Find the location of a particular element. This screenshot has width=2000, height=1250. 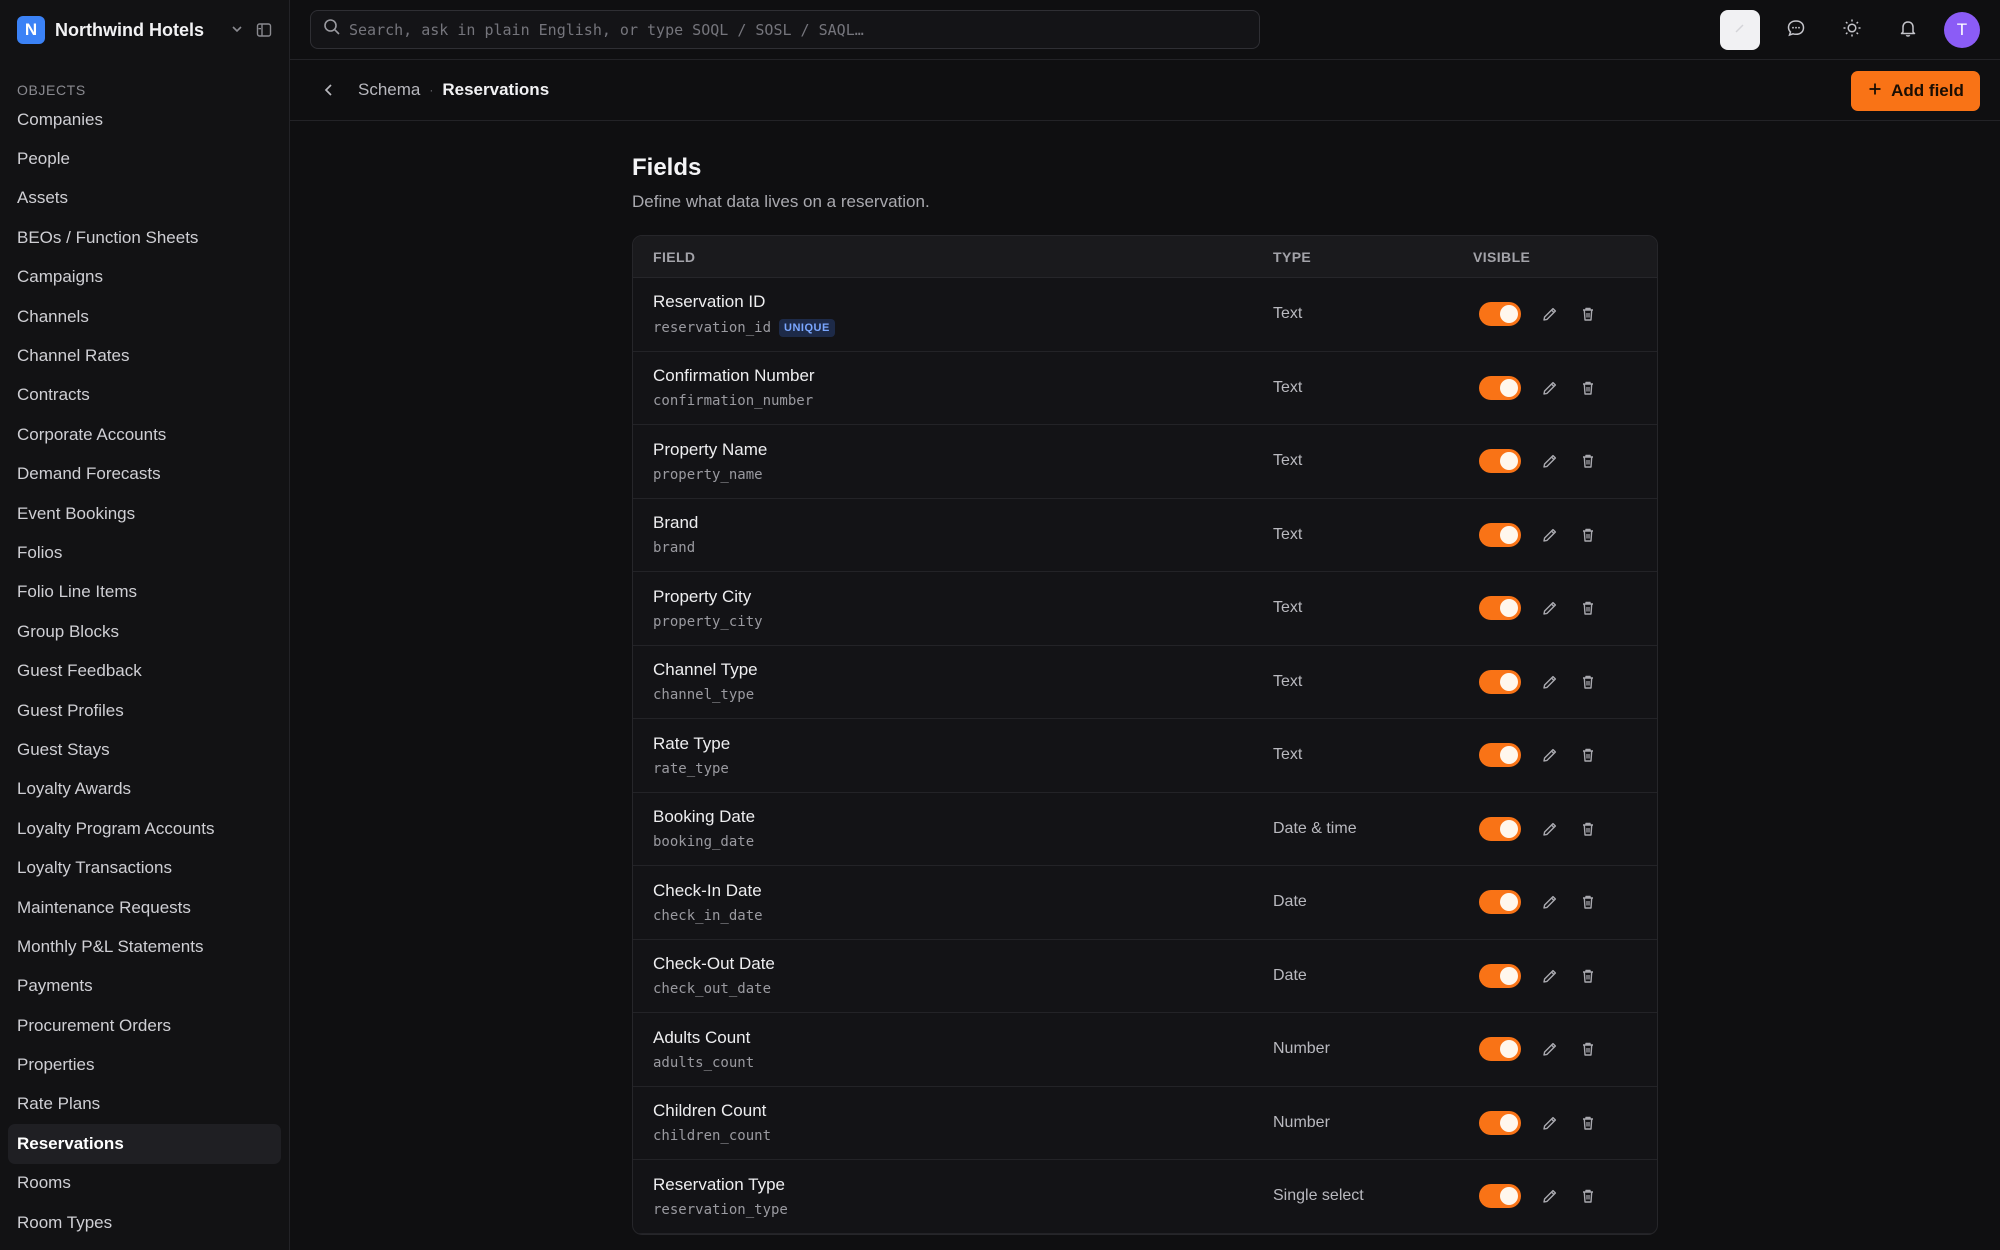

sidebar-item-procurement-orders: Procurement Orders is located at coordinates (144, 1025).